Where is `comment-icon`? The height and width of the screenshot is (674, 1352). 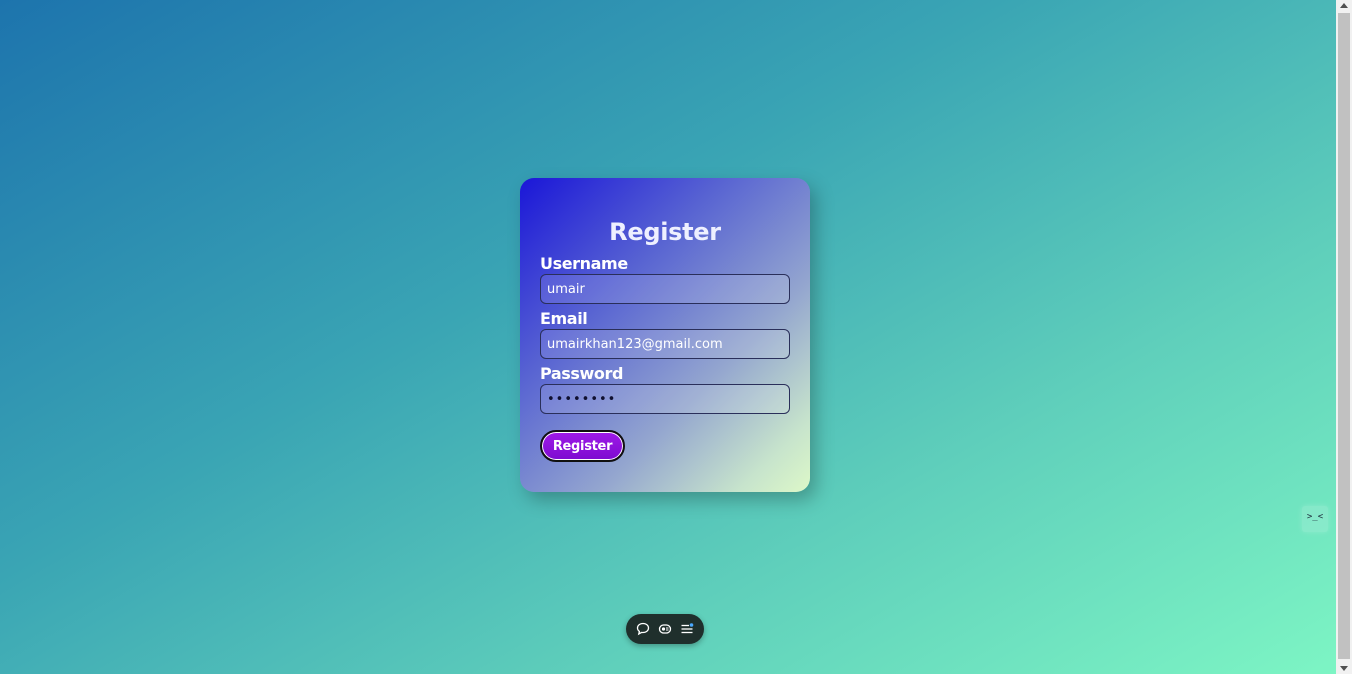
comment-icon is located at coordinates (643, 629).